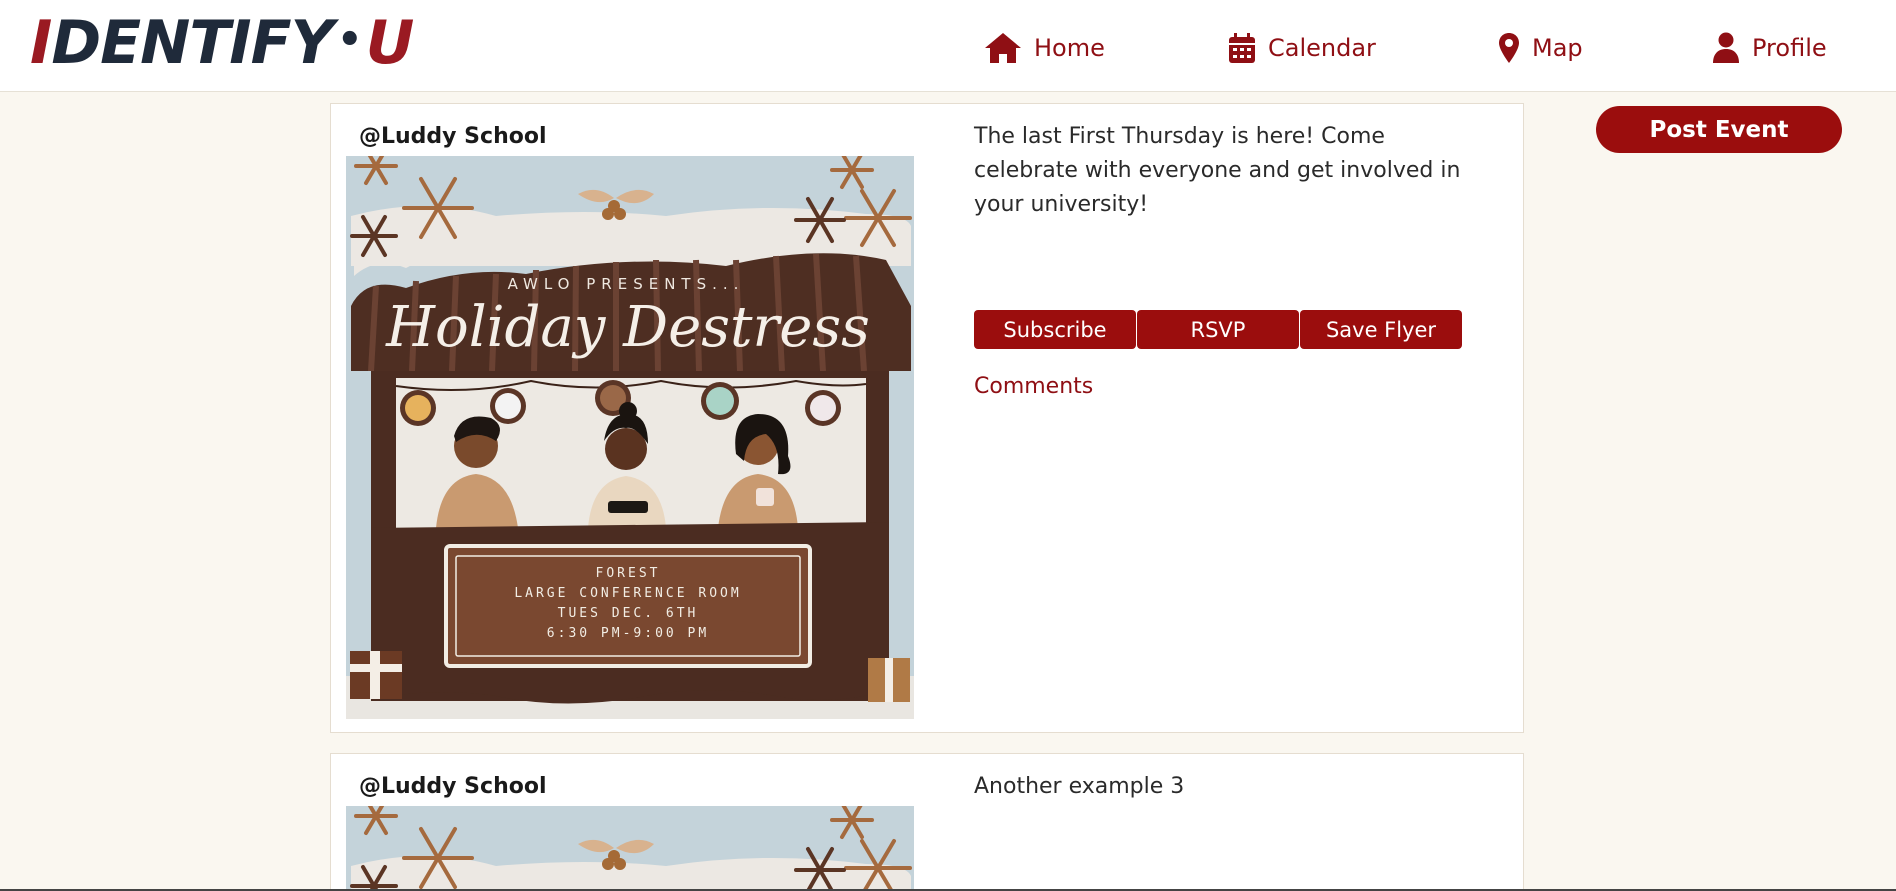 The width and height of the screenshot is (1896, 891). I want to click on nav-calendar-label: Calendar, so click(1322, 48).